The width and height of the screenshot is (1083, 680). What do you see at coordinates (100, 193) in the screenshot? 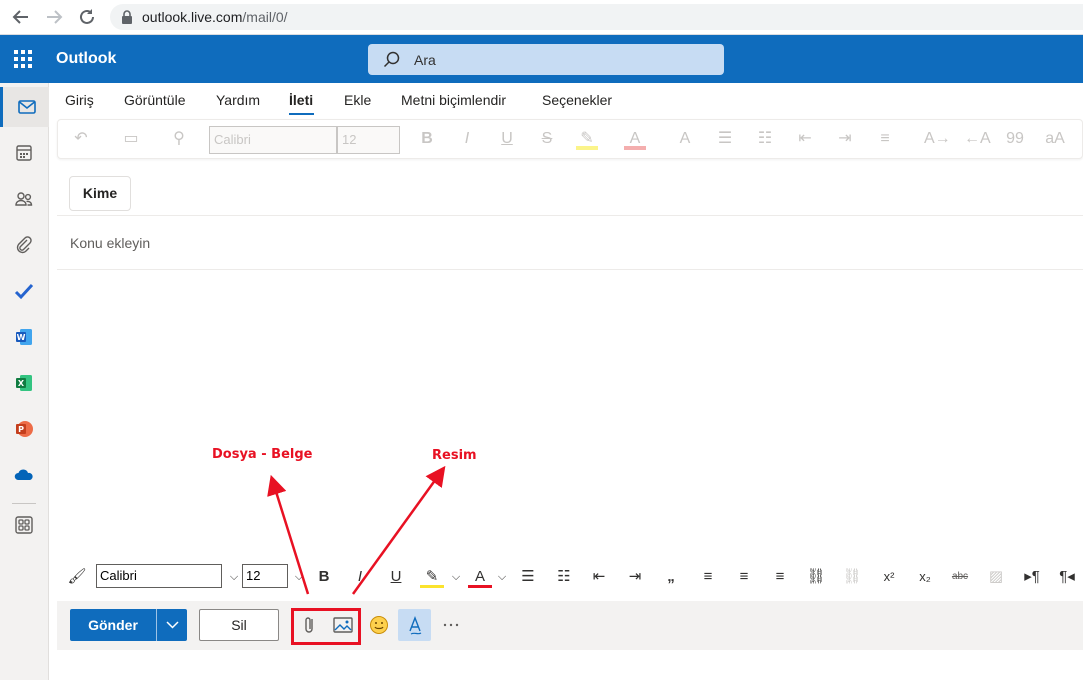
I see `to-button: Kime` at bounding box center [100, 193].